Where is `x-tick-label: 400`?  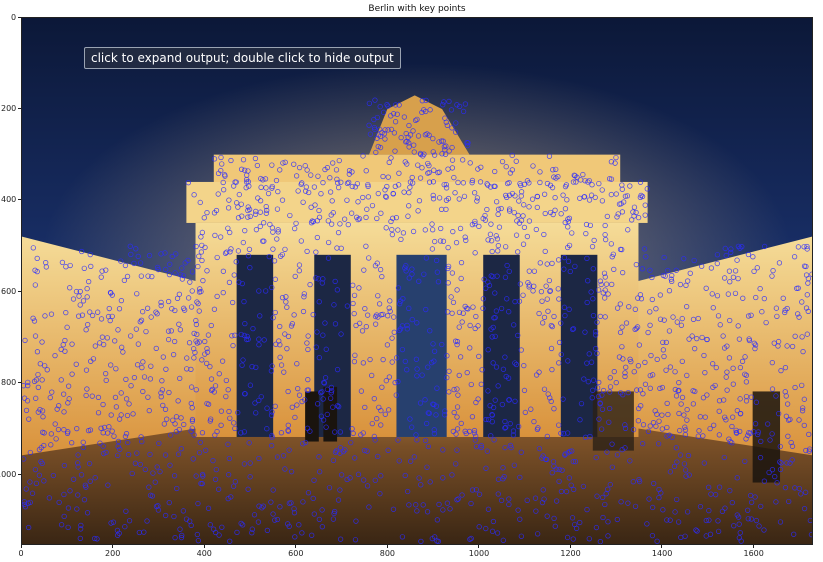 x-tick-label: 400 is located at coordinates (204, 553).